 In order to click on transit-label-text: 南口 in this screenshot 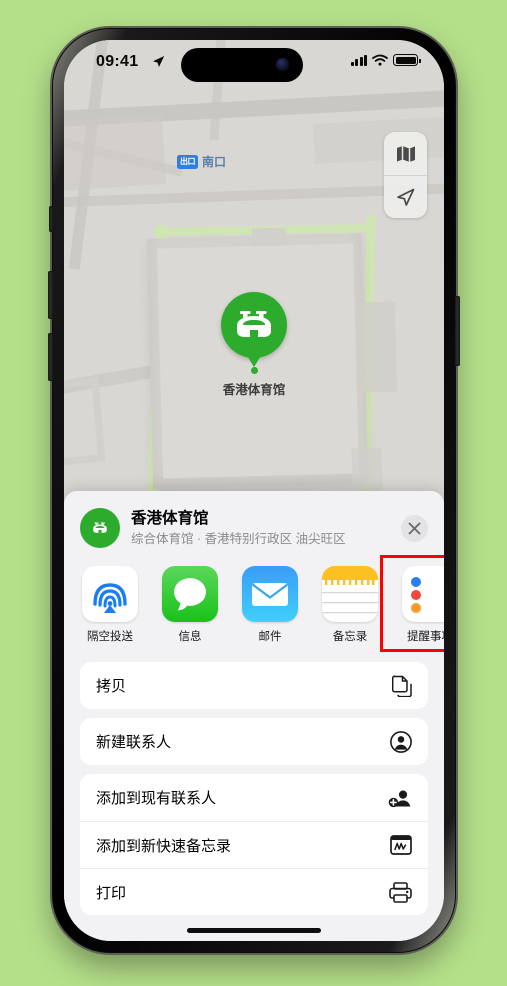, I will do `click(214, 162)`.